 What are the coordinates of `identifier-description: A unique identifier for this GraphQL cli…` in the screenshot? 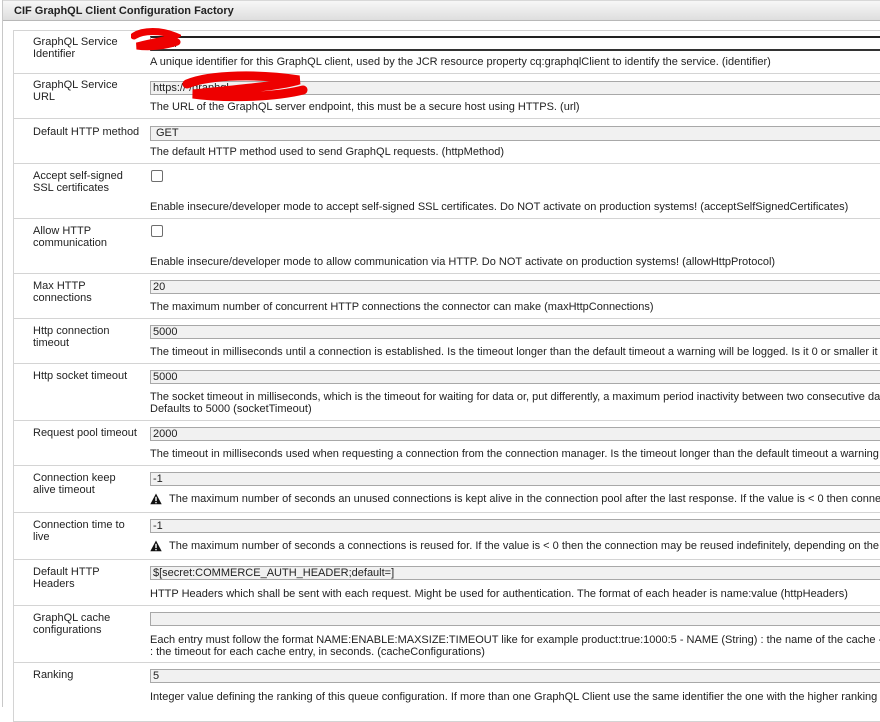 It's located at (460, 62).